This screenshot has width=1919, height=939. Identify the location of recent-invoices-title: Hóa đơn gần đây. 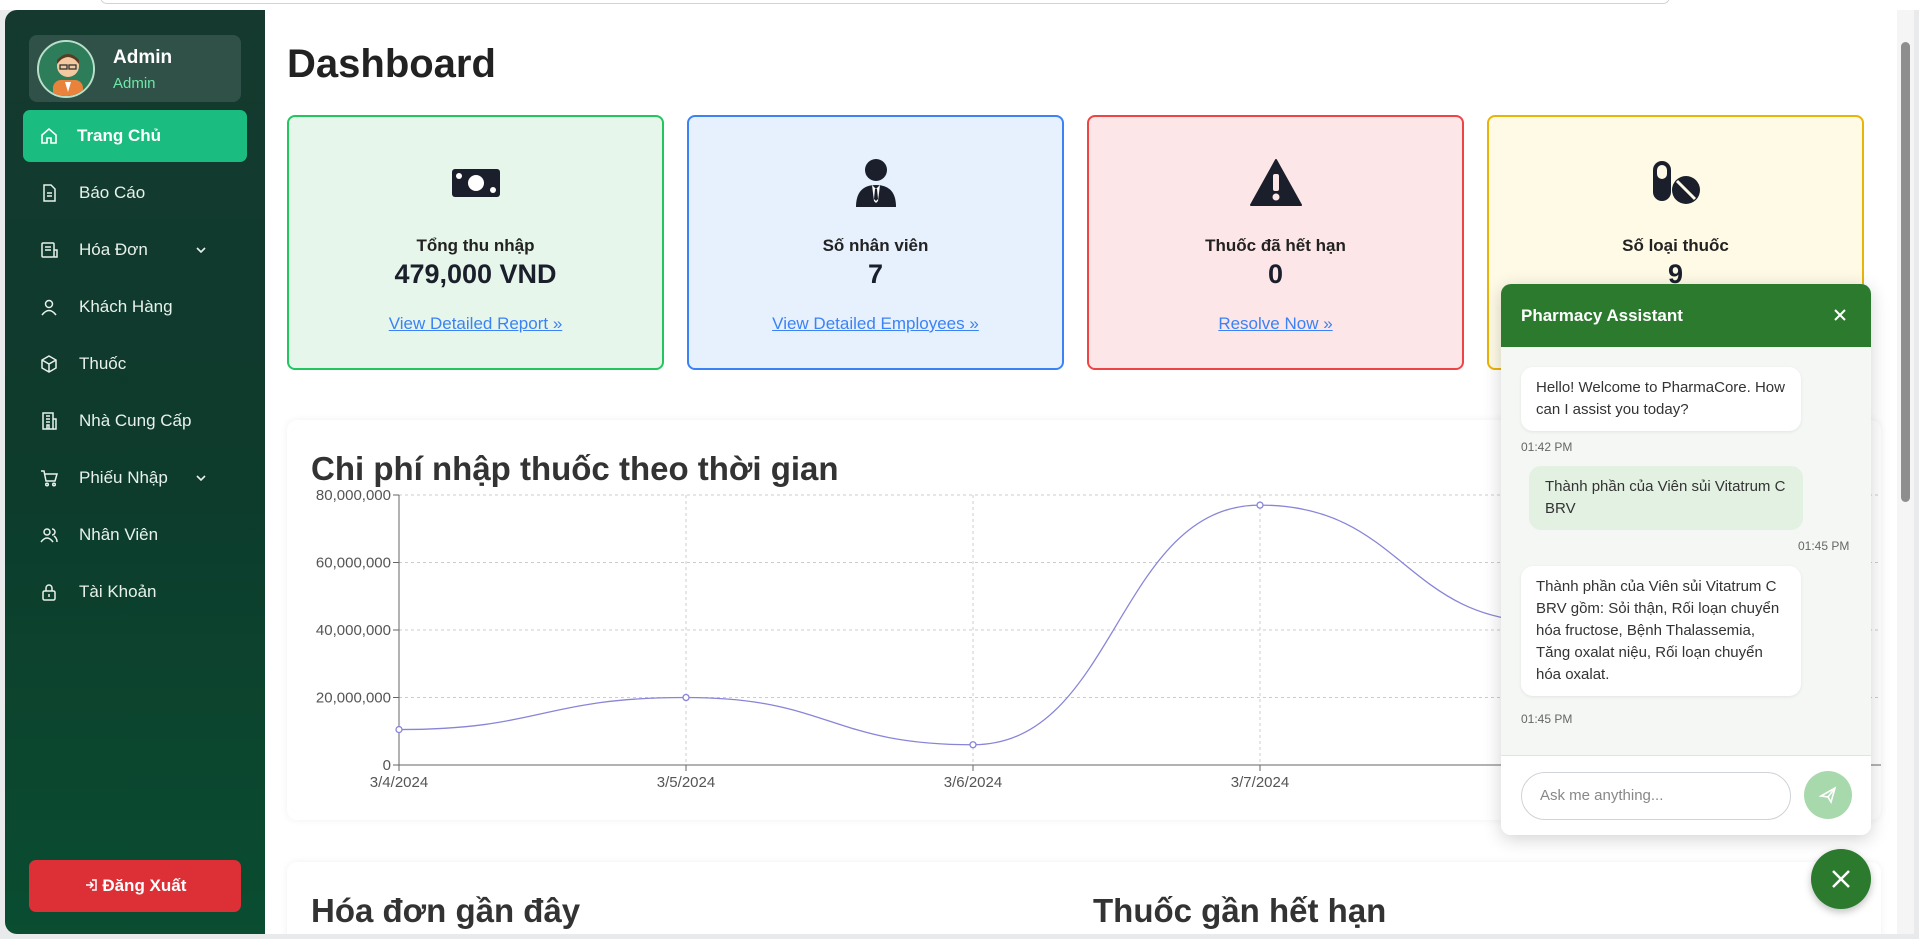
(446, 910).